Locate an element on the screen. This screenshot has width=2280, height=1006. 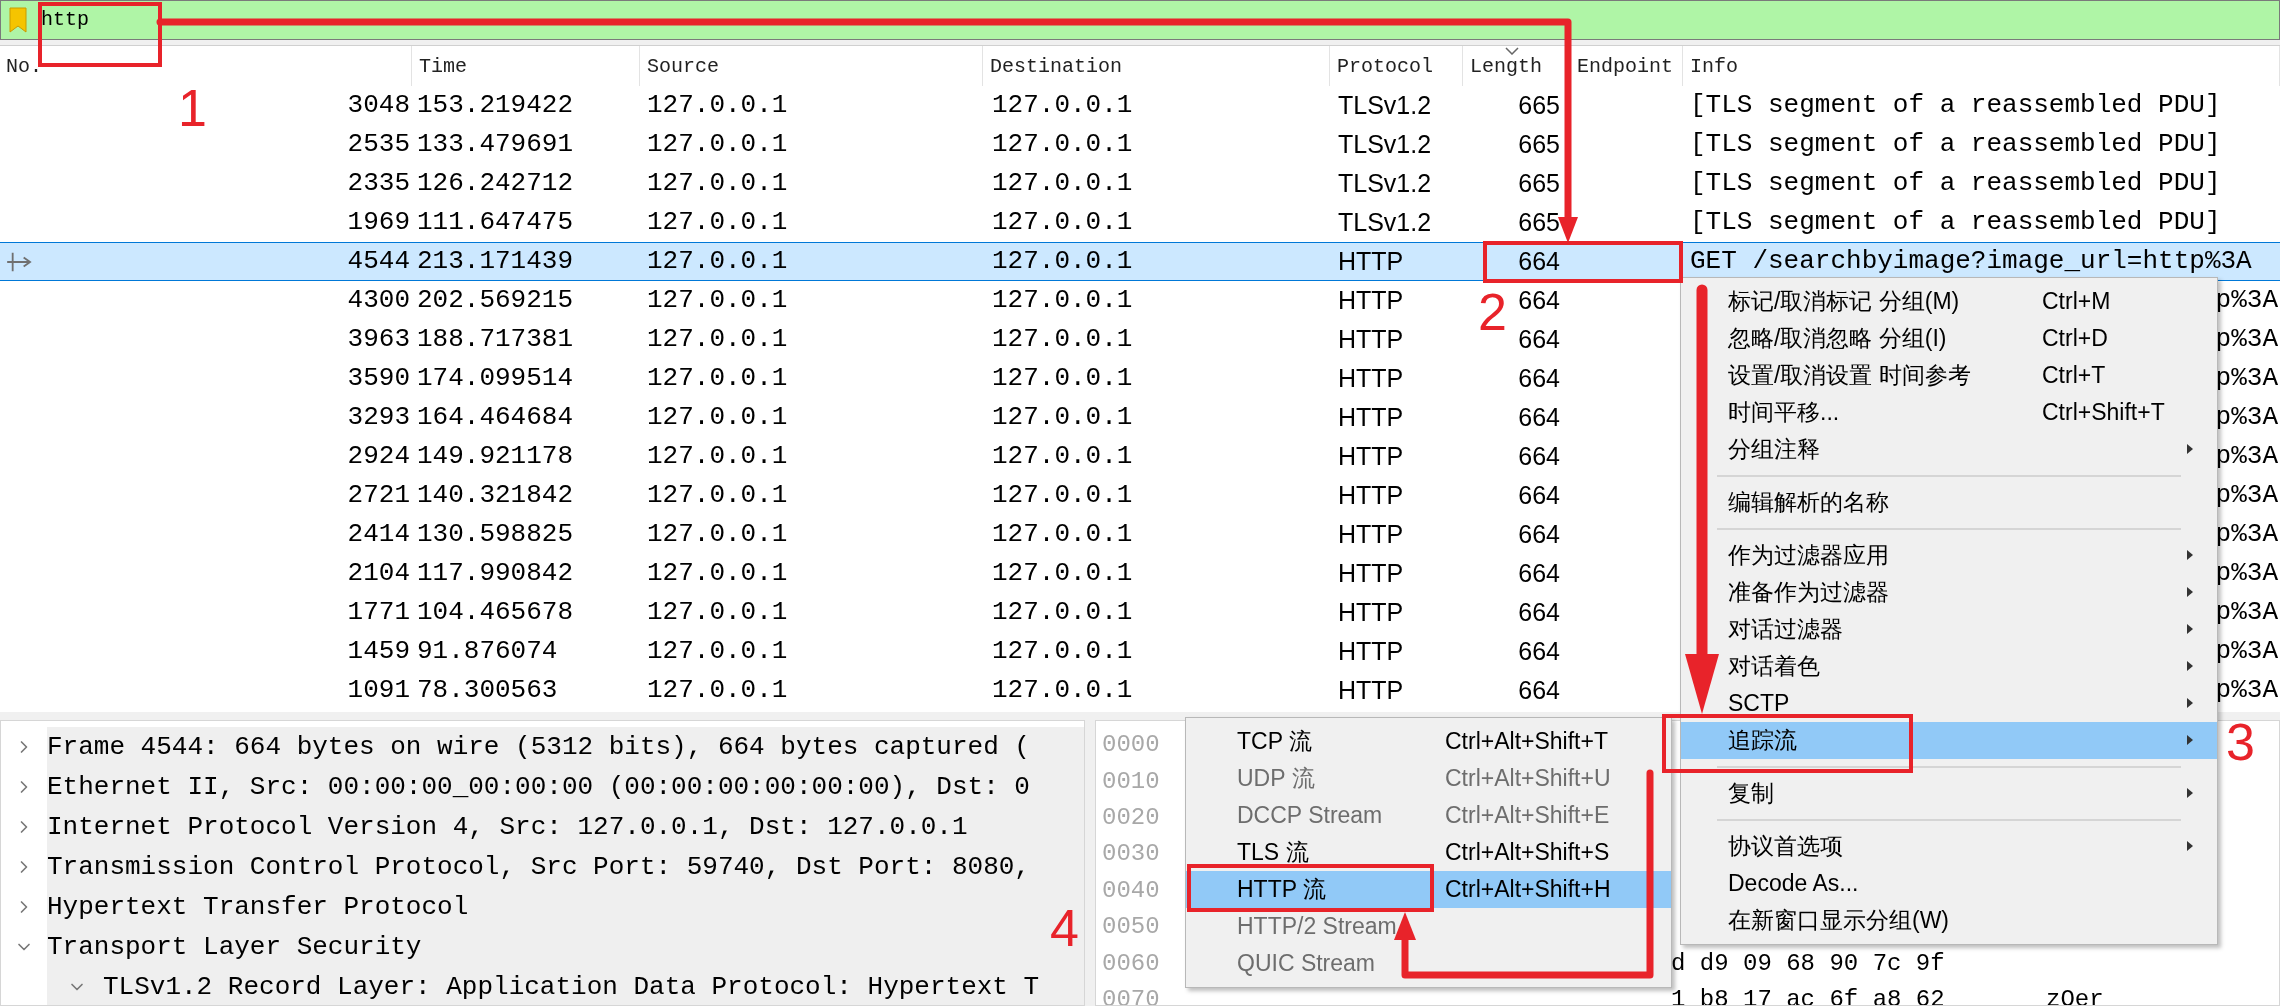
filter-text: http is located at coordinates (65, 20).